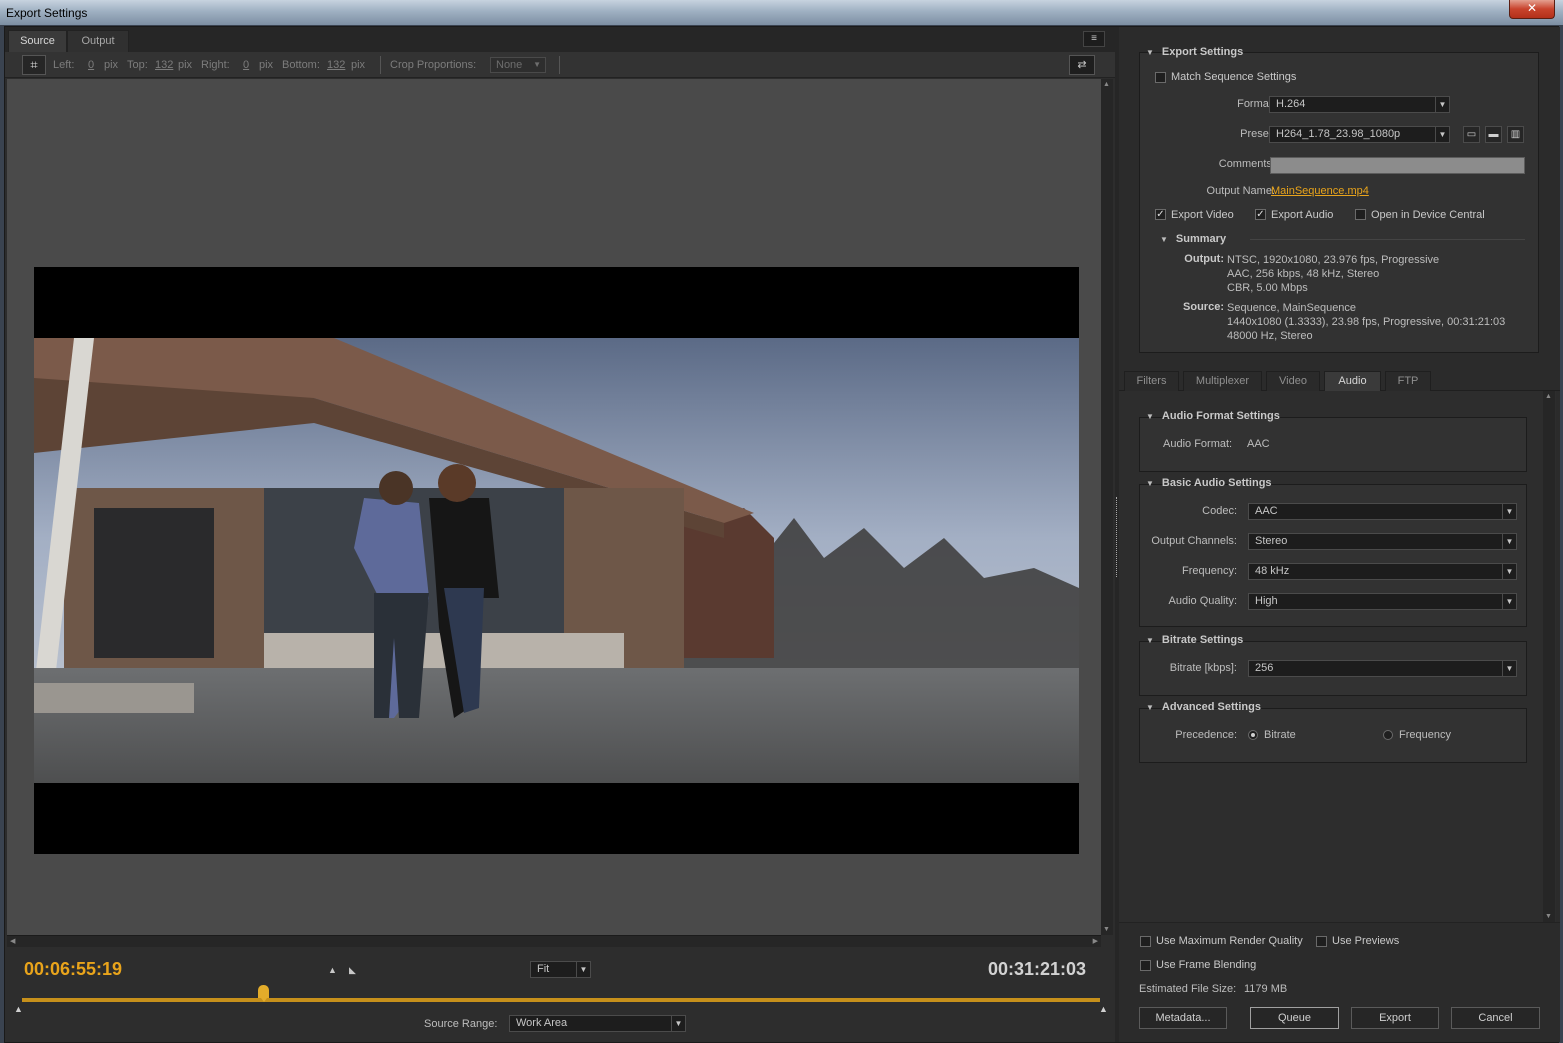 This screenshot has height=1043, width=1563. What do you see at coordinates (111, 65) in the screenshot?
I see `crop-left-unit: pix` at bounding box center [111, 65].